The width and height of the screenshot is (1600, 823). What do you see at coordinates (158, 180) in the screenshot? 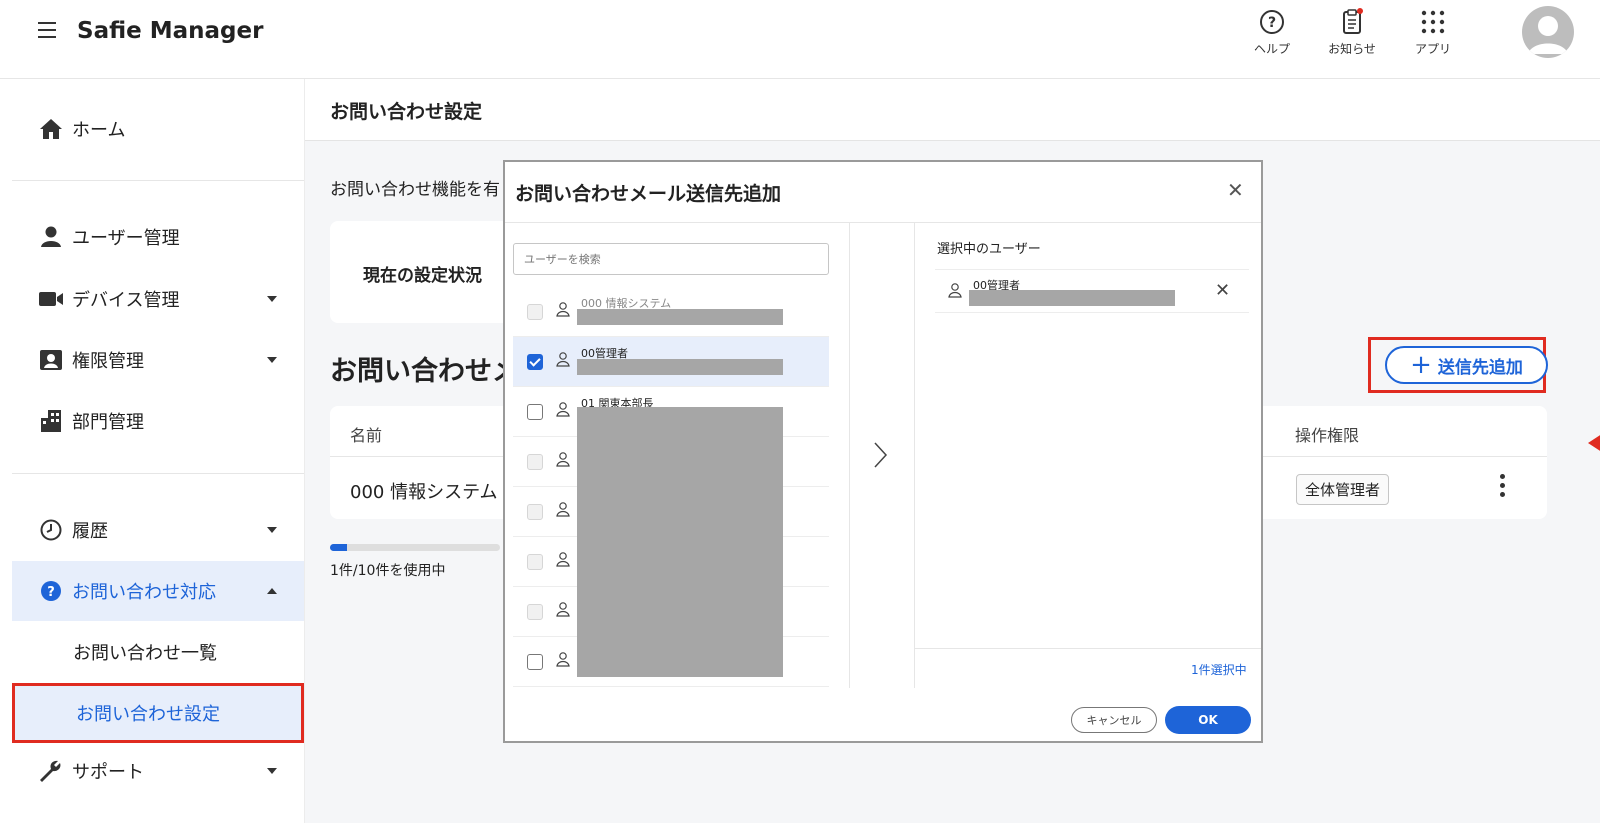
I see `sidebar-divider` at bounding box center [158, 180].